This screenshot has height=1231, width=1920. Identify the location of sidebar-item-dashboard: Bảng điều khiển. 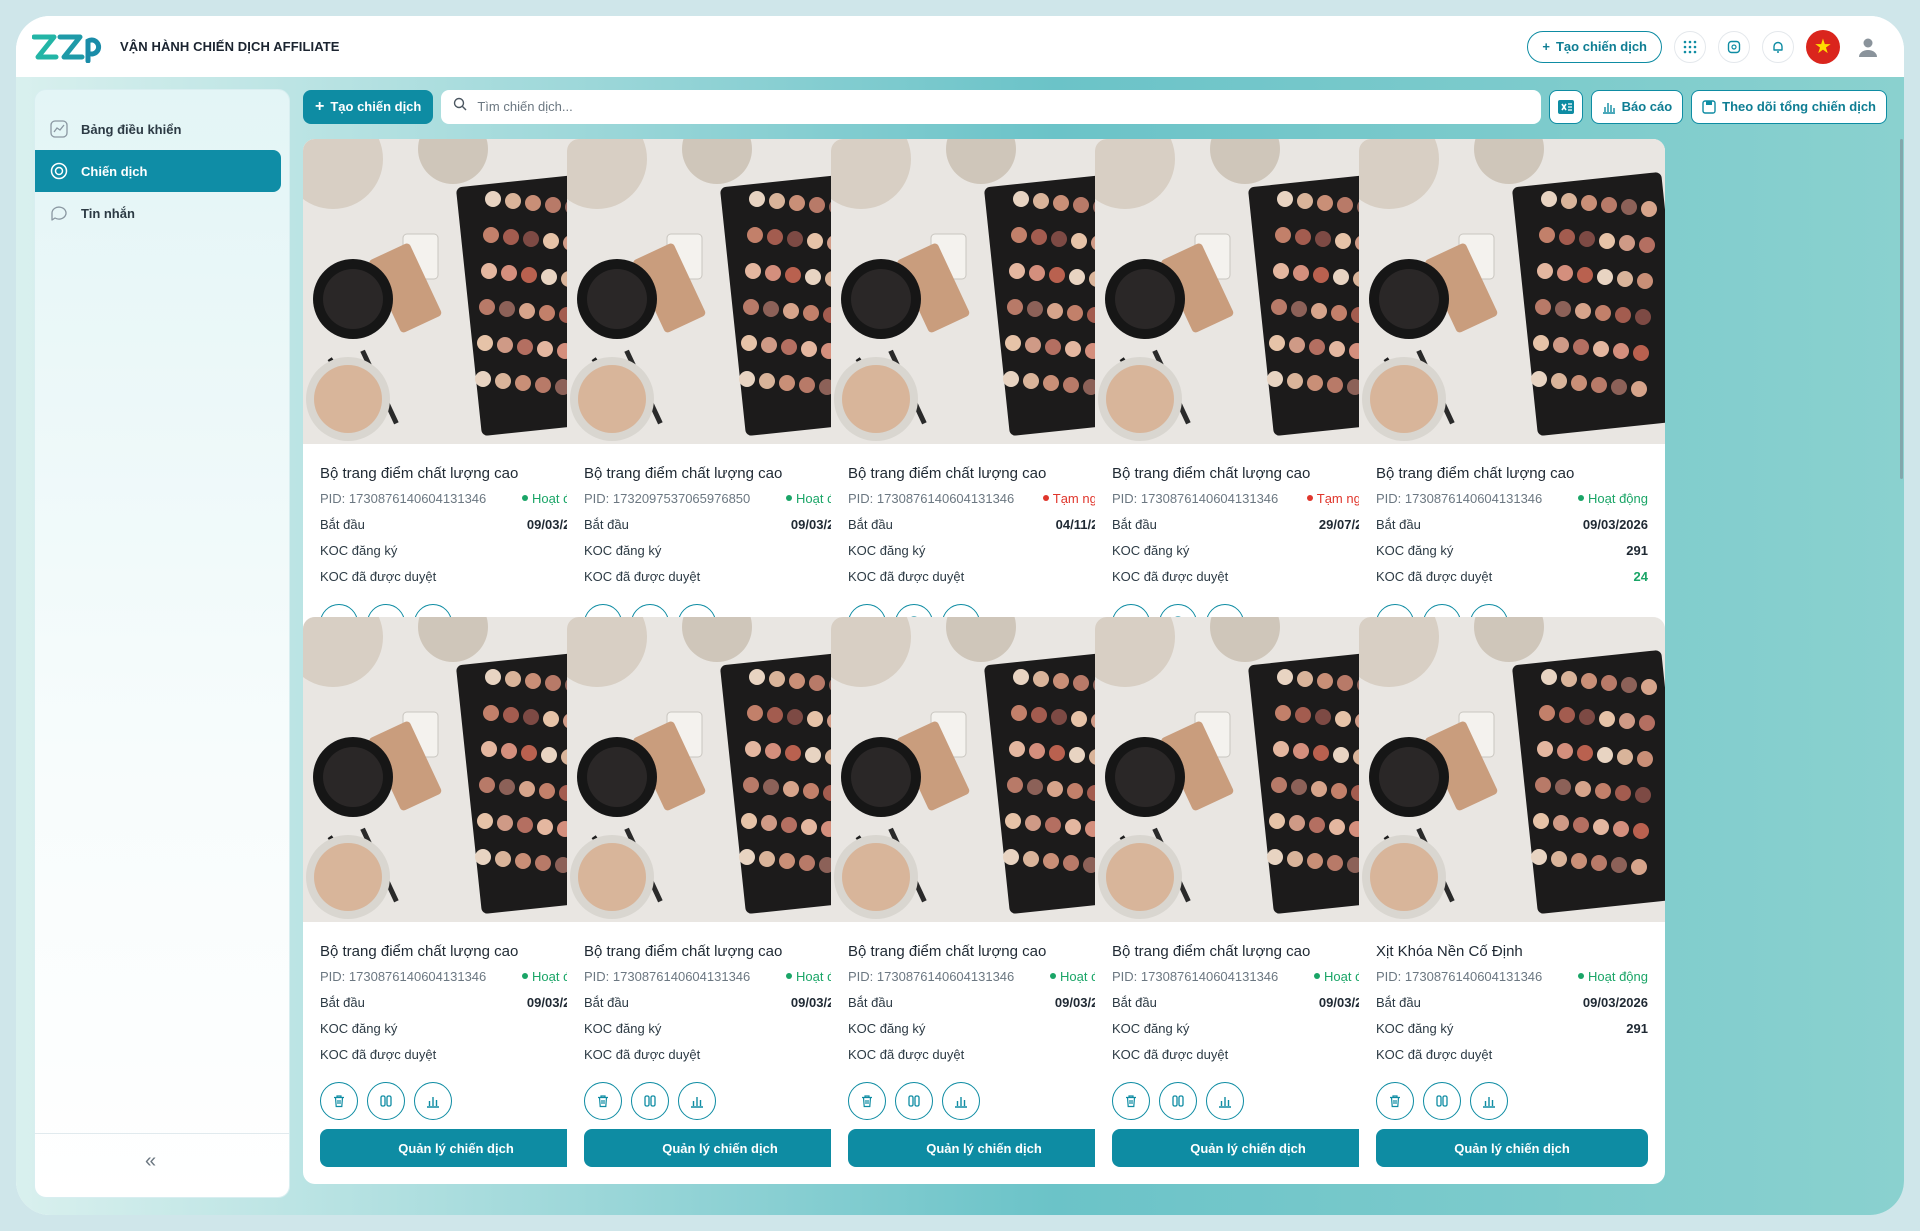
(158, 129).